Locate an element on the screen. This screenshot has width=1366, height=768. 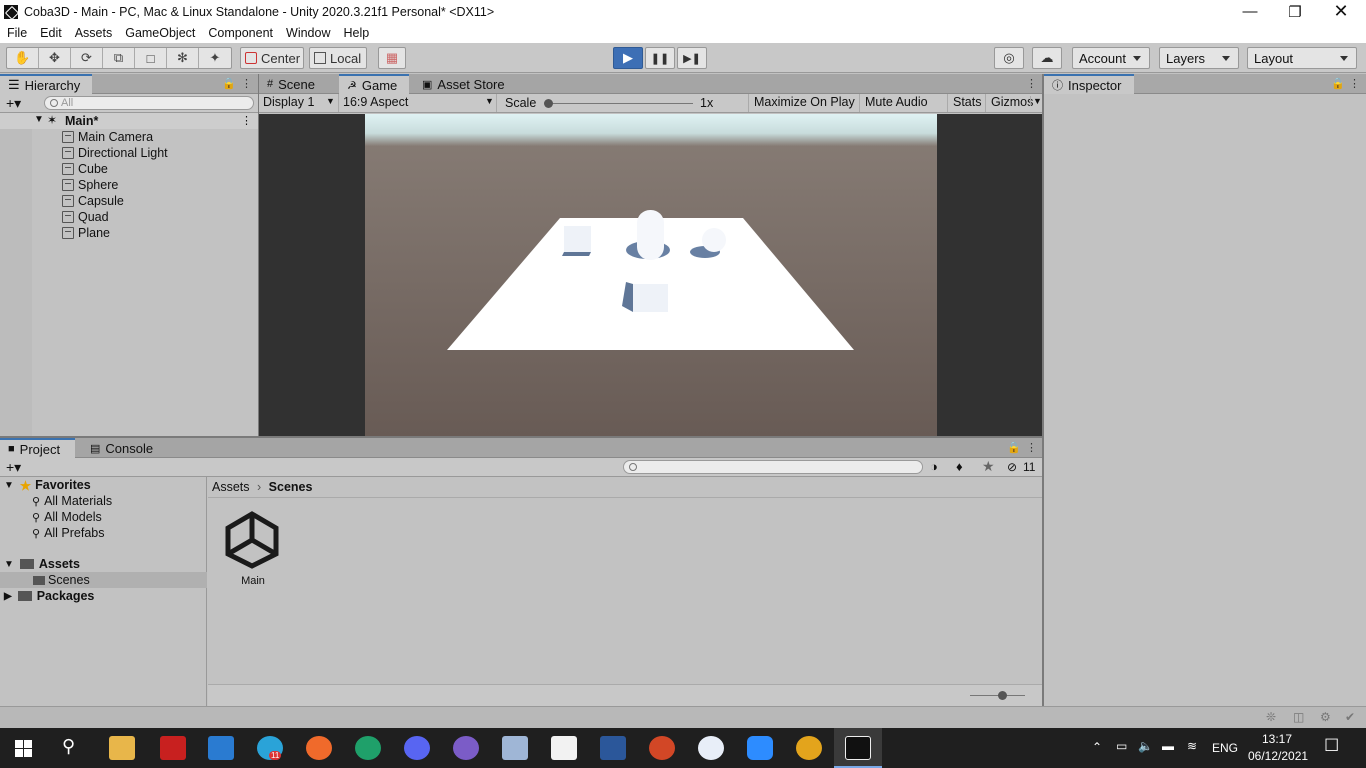
hierarchy-item: Plane is located at coordinates (86, 233).